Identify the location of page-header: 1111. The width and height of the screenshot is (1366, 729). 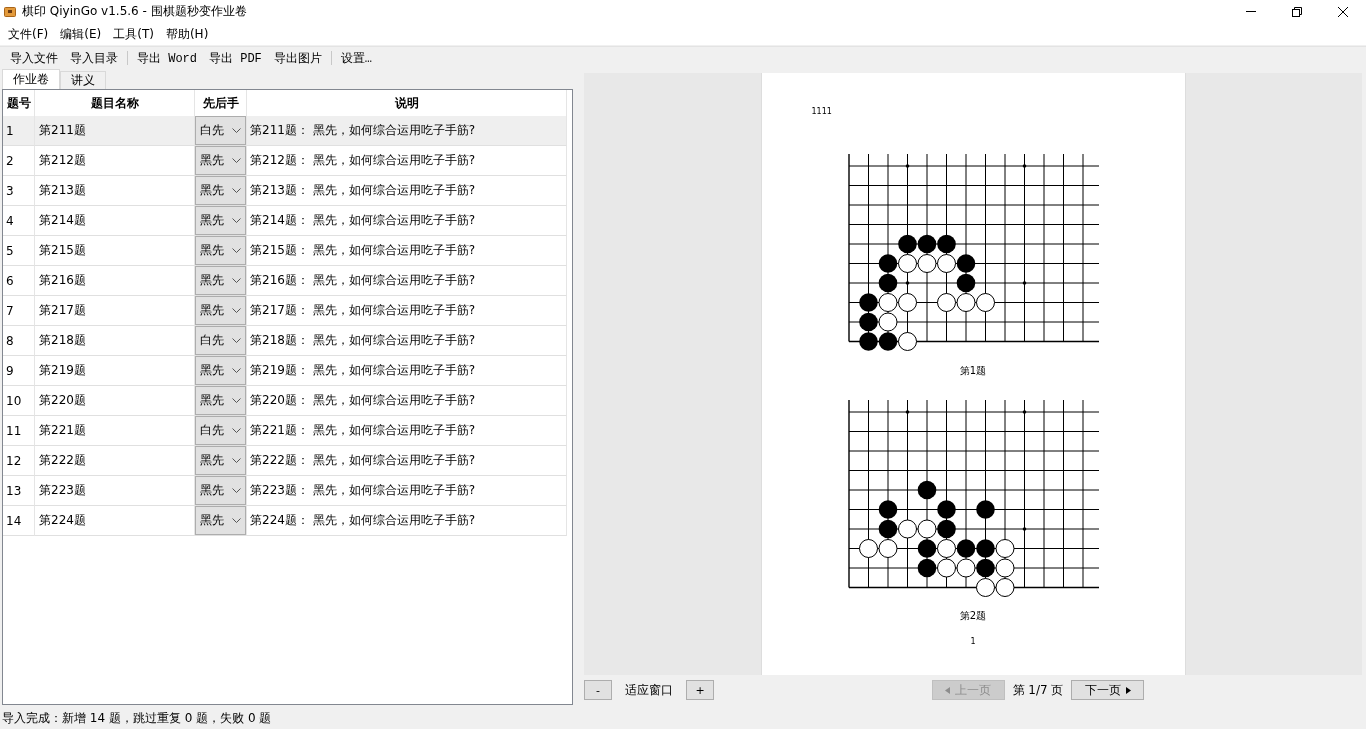
(821, 111).